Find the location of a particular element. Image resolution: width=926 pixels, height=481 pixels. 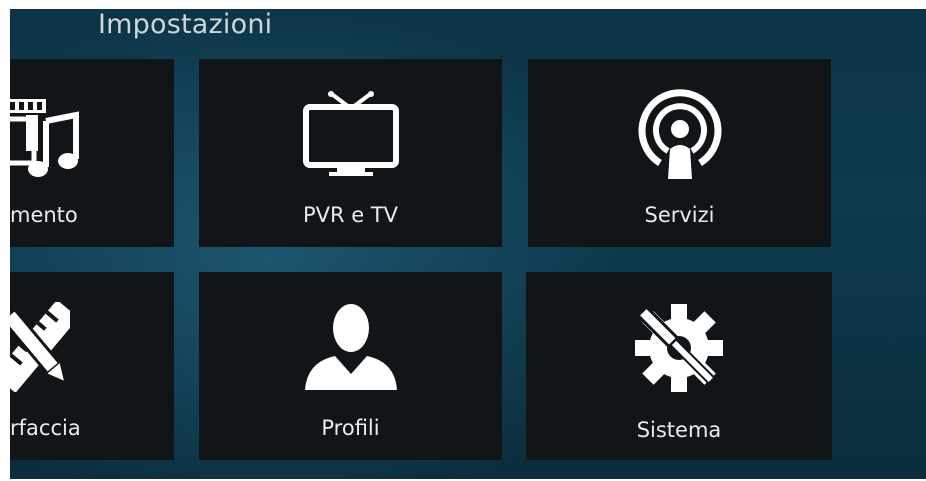

tile-pvr-tv: PVR e TV is located at coordinates (350, 153).